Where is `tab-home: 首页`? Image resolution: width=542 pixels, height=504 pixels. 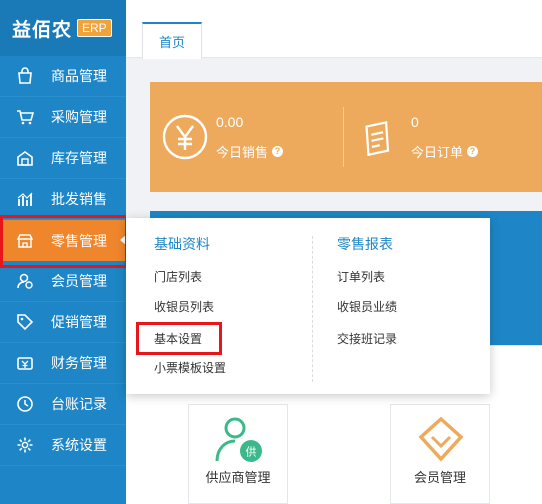 tab-home: 首页 is located at coordinates (172, 40).